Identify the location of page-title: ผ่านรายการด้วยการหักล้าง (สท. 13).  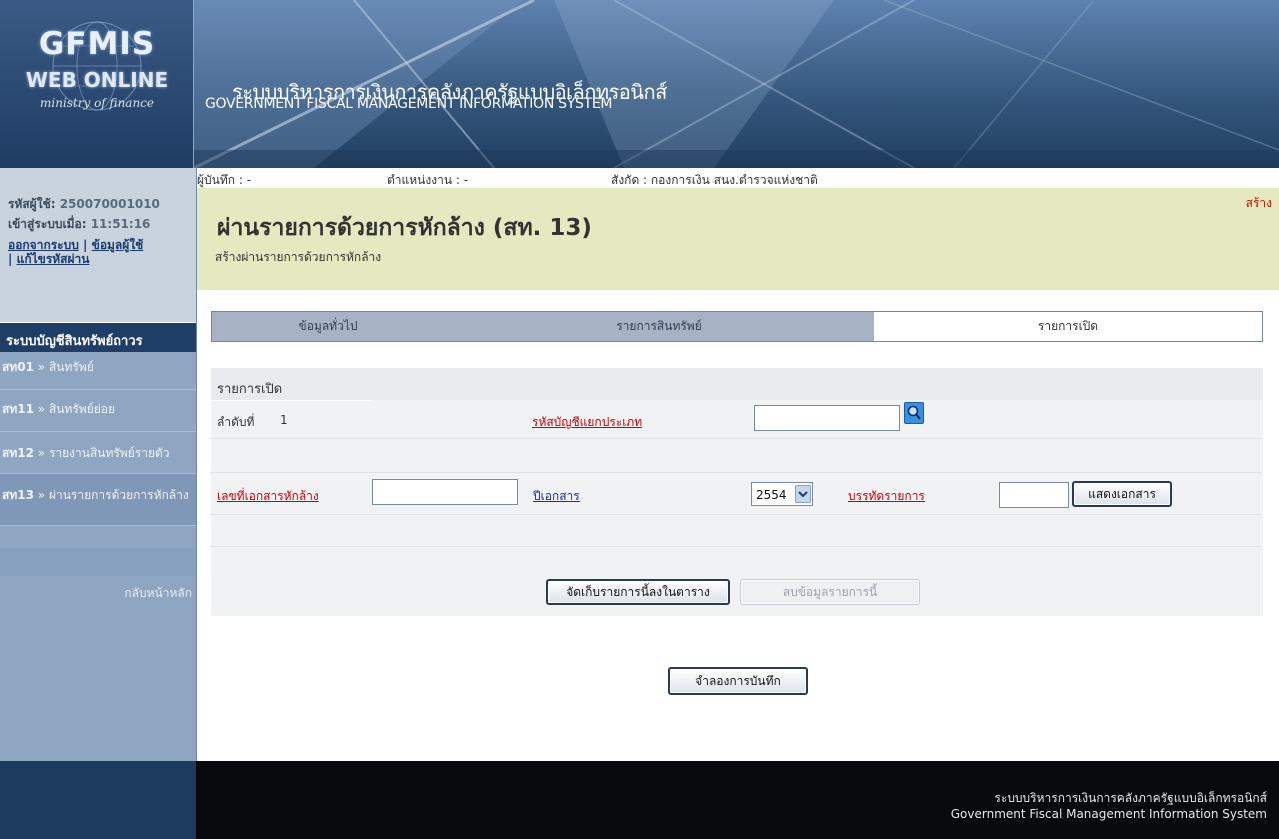
(404, 228).